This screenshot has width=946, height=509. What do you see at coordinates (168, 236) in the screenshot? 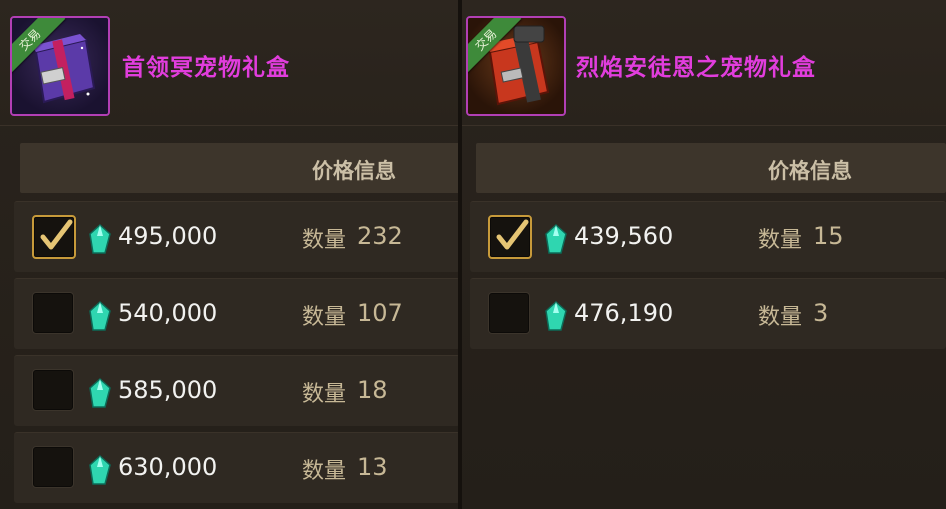
I see `listing-price: 495,000` at bounding box center [168, 236].